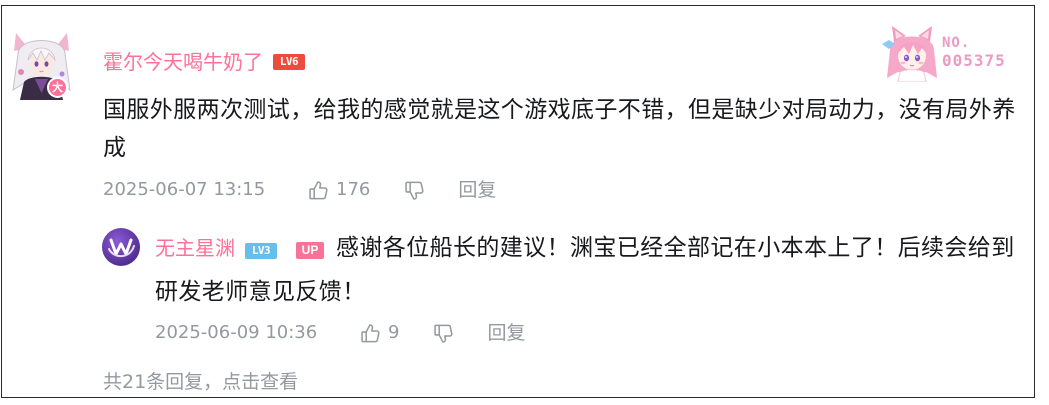 Image resolution: width=1049 pixels, height=405 pixels. What do you see at coordinates (353, 189) in the screenshot?
I see `like-count: 176` at bounding box center [353, 189].